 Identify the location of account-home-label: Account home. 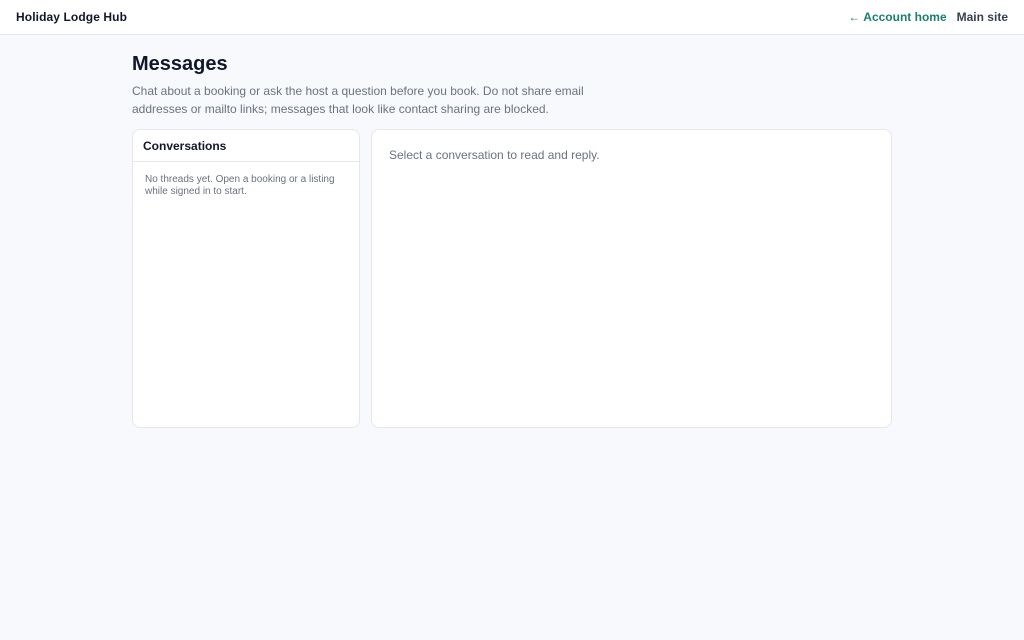
(905, 17).